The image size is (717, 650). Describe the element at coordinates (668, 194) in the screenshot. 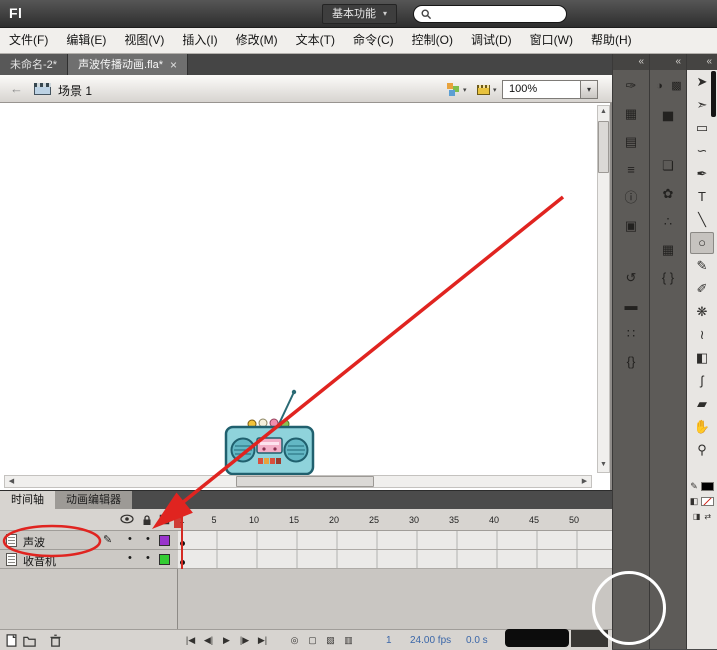

I see `motion-presets-panel-icon: ✿` at that location.